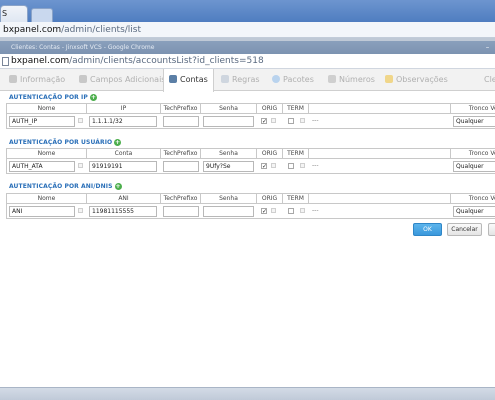 This screenshot has width=495, height=400. What do you see at coordinates (14, 13) in the screenshot?
I see `browser-tab: S` at bounding box center [14, 13].